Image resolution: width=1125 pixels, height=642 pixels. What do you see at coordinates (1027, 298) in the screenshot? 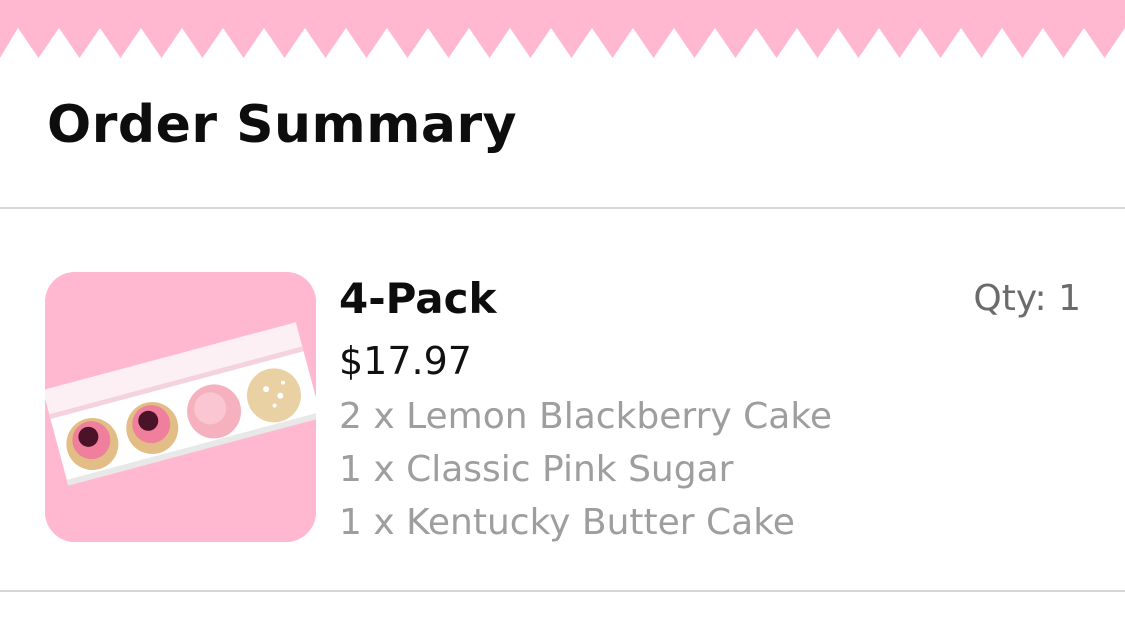
I see `item-quantity: Qty: 1` at bounding box center [1027, 298].